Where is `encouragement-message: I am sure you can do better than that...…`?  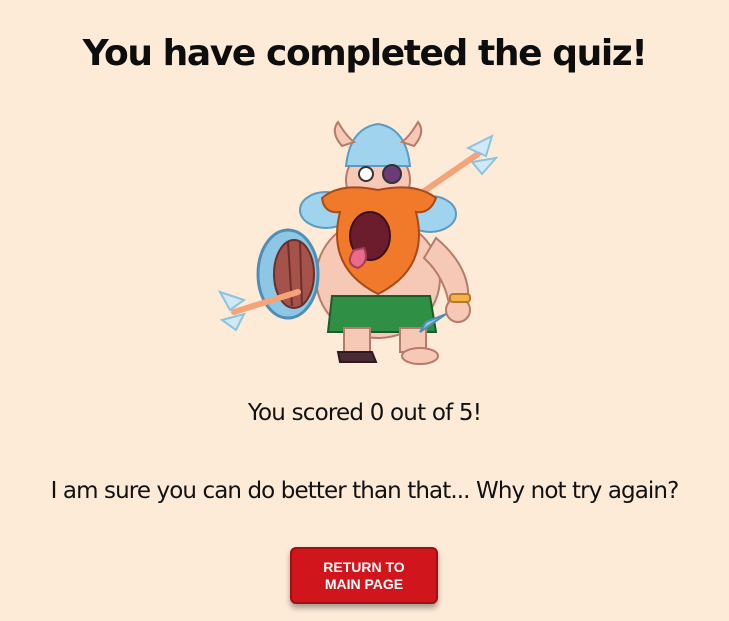
encouragement-message: I am sure you can do better than that...… is located at coordinates (365, 491).